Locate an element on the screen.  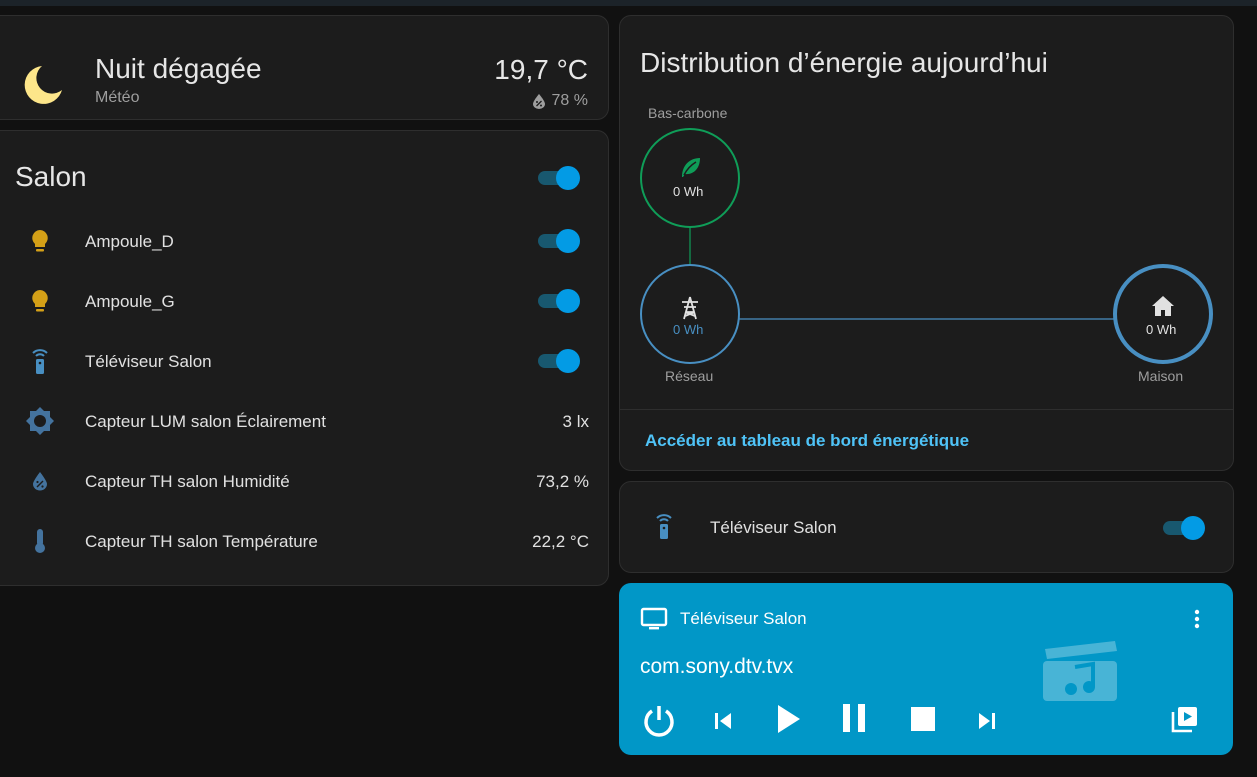
entity-row-capteur-temperature: Capteur TH salon Température 22,2 °C is located at coordinates (304, 541).